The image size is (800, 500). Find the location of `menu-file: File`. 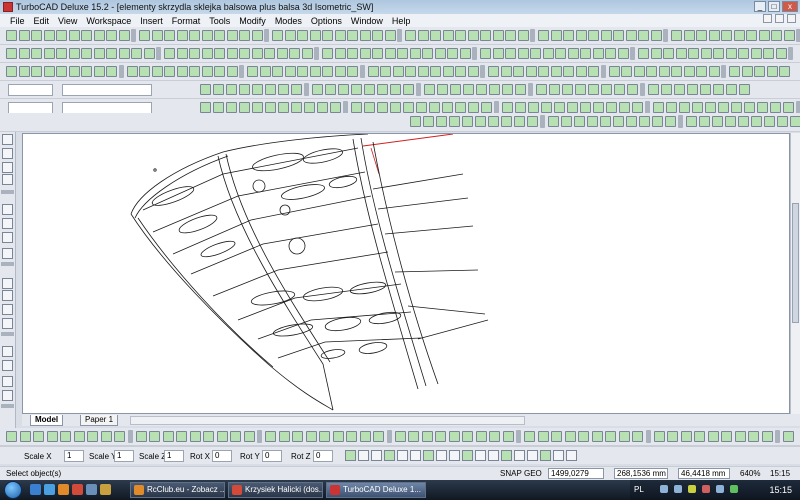

menu-file: File is located at coordinates (17, 21).